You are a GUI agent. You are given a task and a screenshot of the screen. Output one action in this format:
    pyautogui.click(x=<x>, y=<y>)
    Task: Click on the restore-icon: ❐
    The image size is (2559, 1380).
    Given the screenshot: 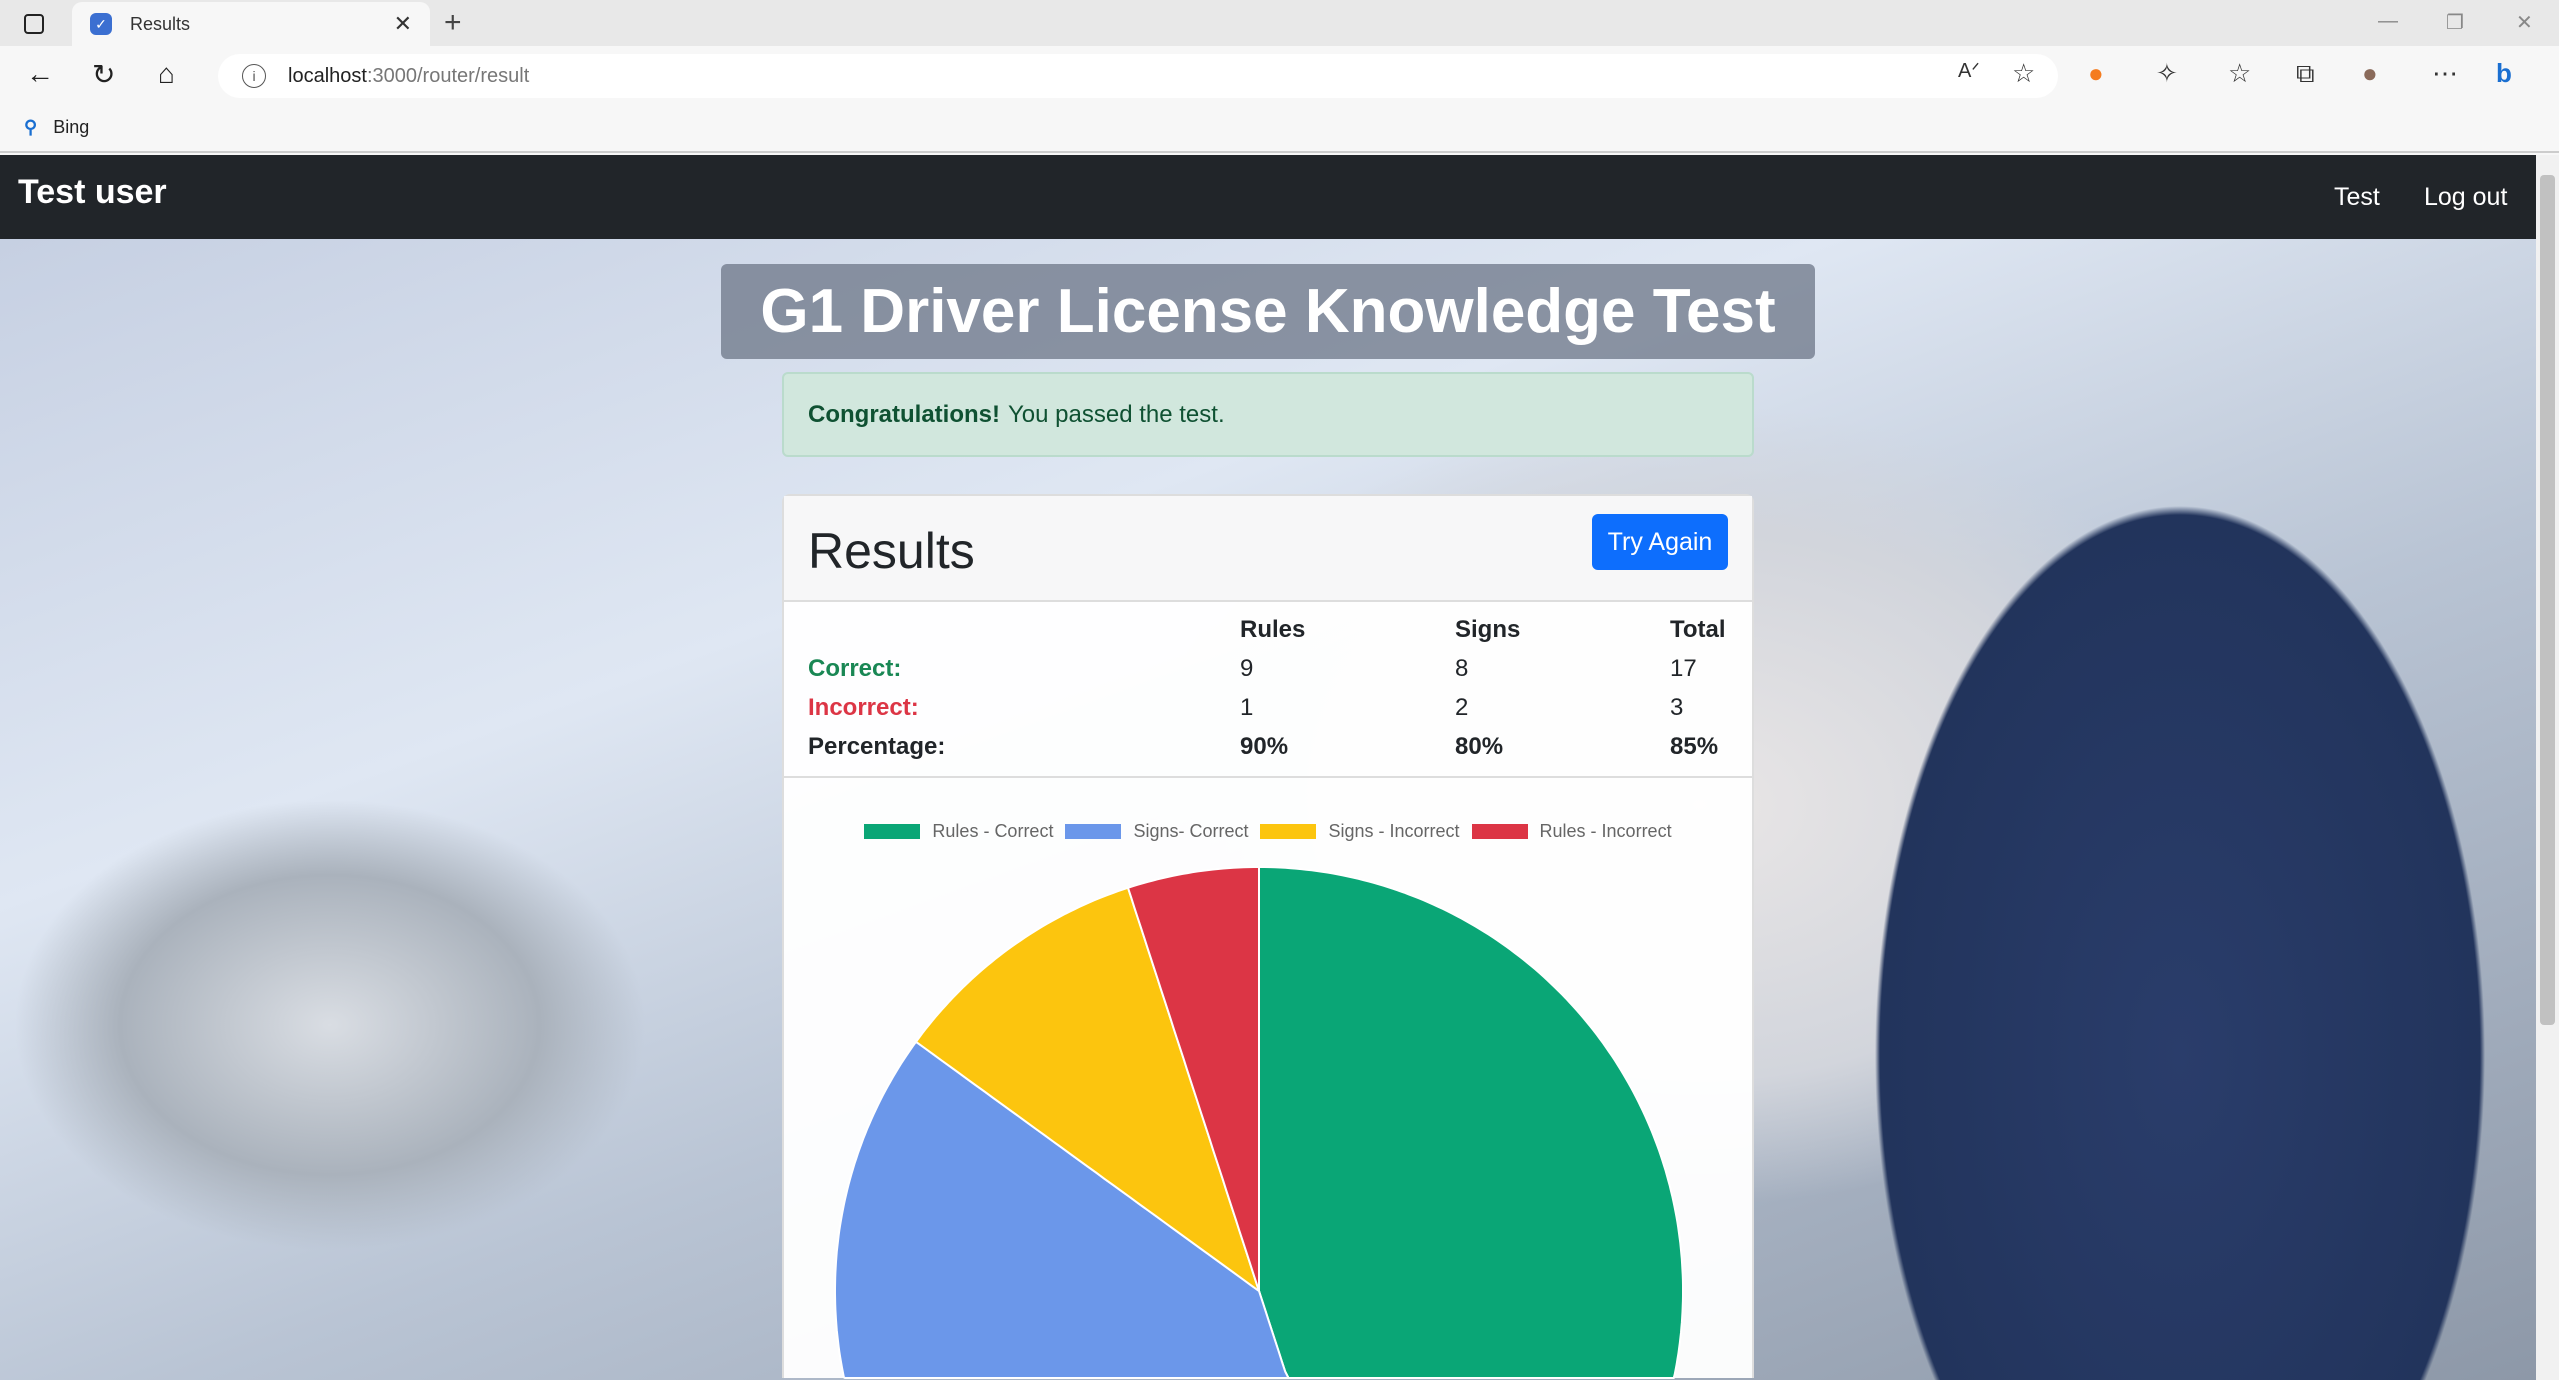 What is the action you would take?
    pyautogui.click(x=2455, y=22)
    